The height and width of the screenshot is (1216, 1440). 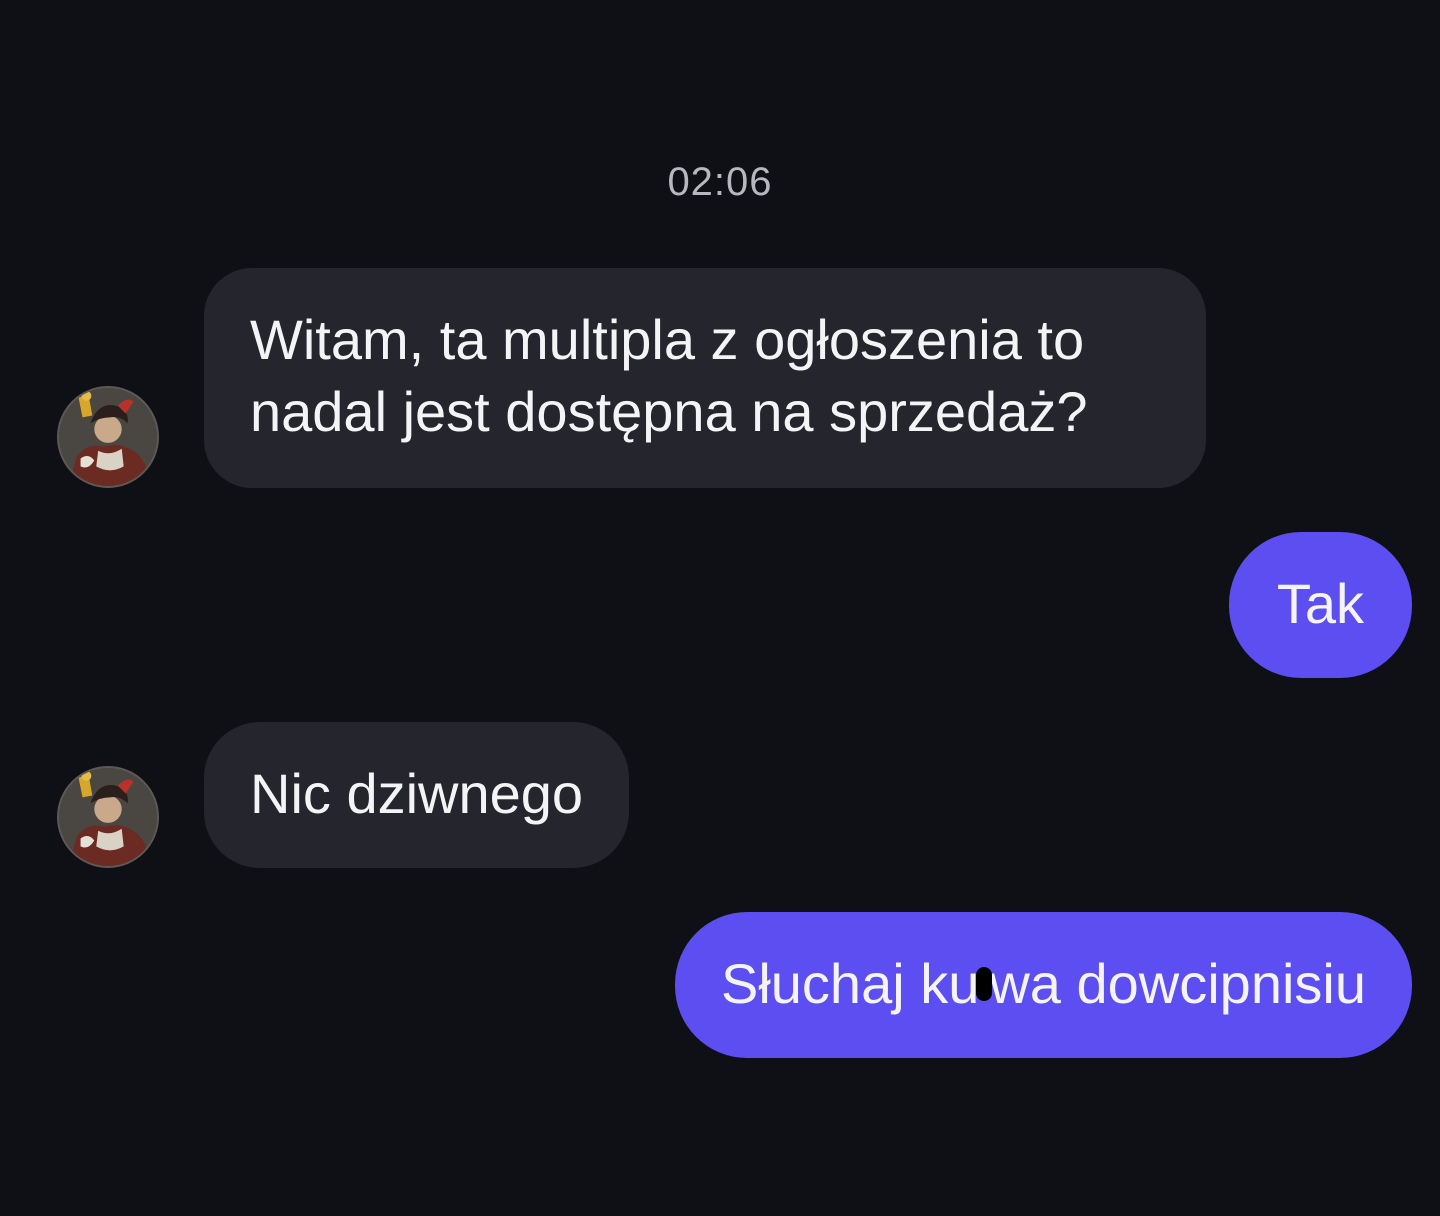 I want to click on message-bubble-incoming: Nic dziwnego, so click(x=417, y=795).